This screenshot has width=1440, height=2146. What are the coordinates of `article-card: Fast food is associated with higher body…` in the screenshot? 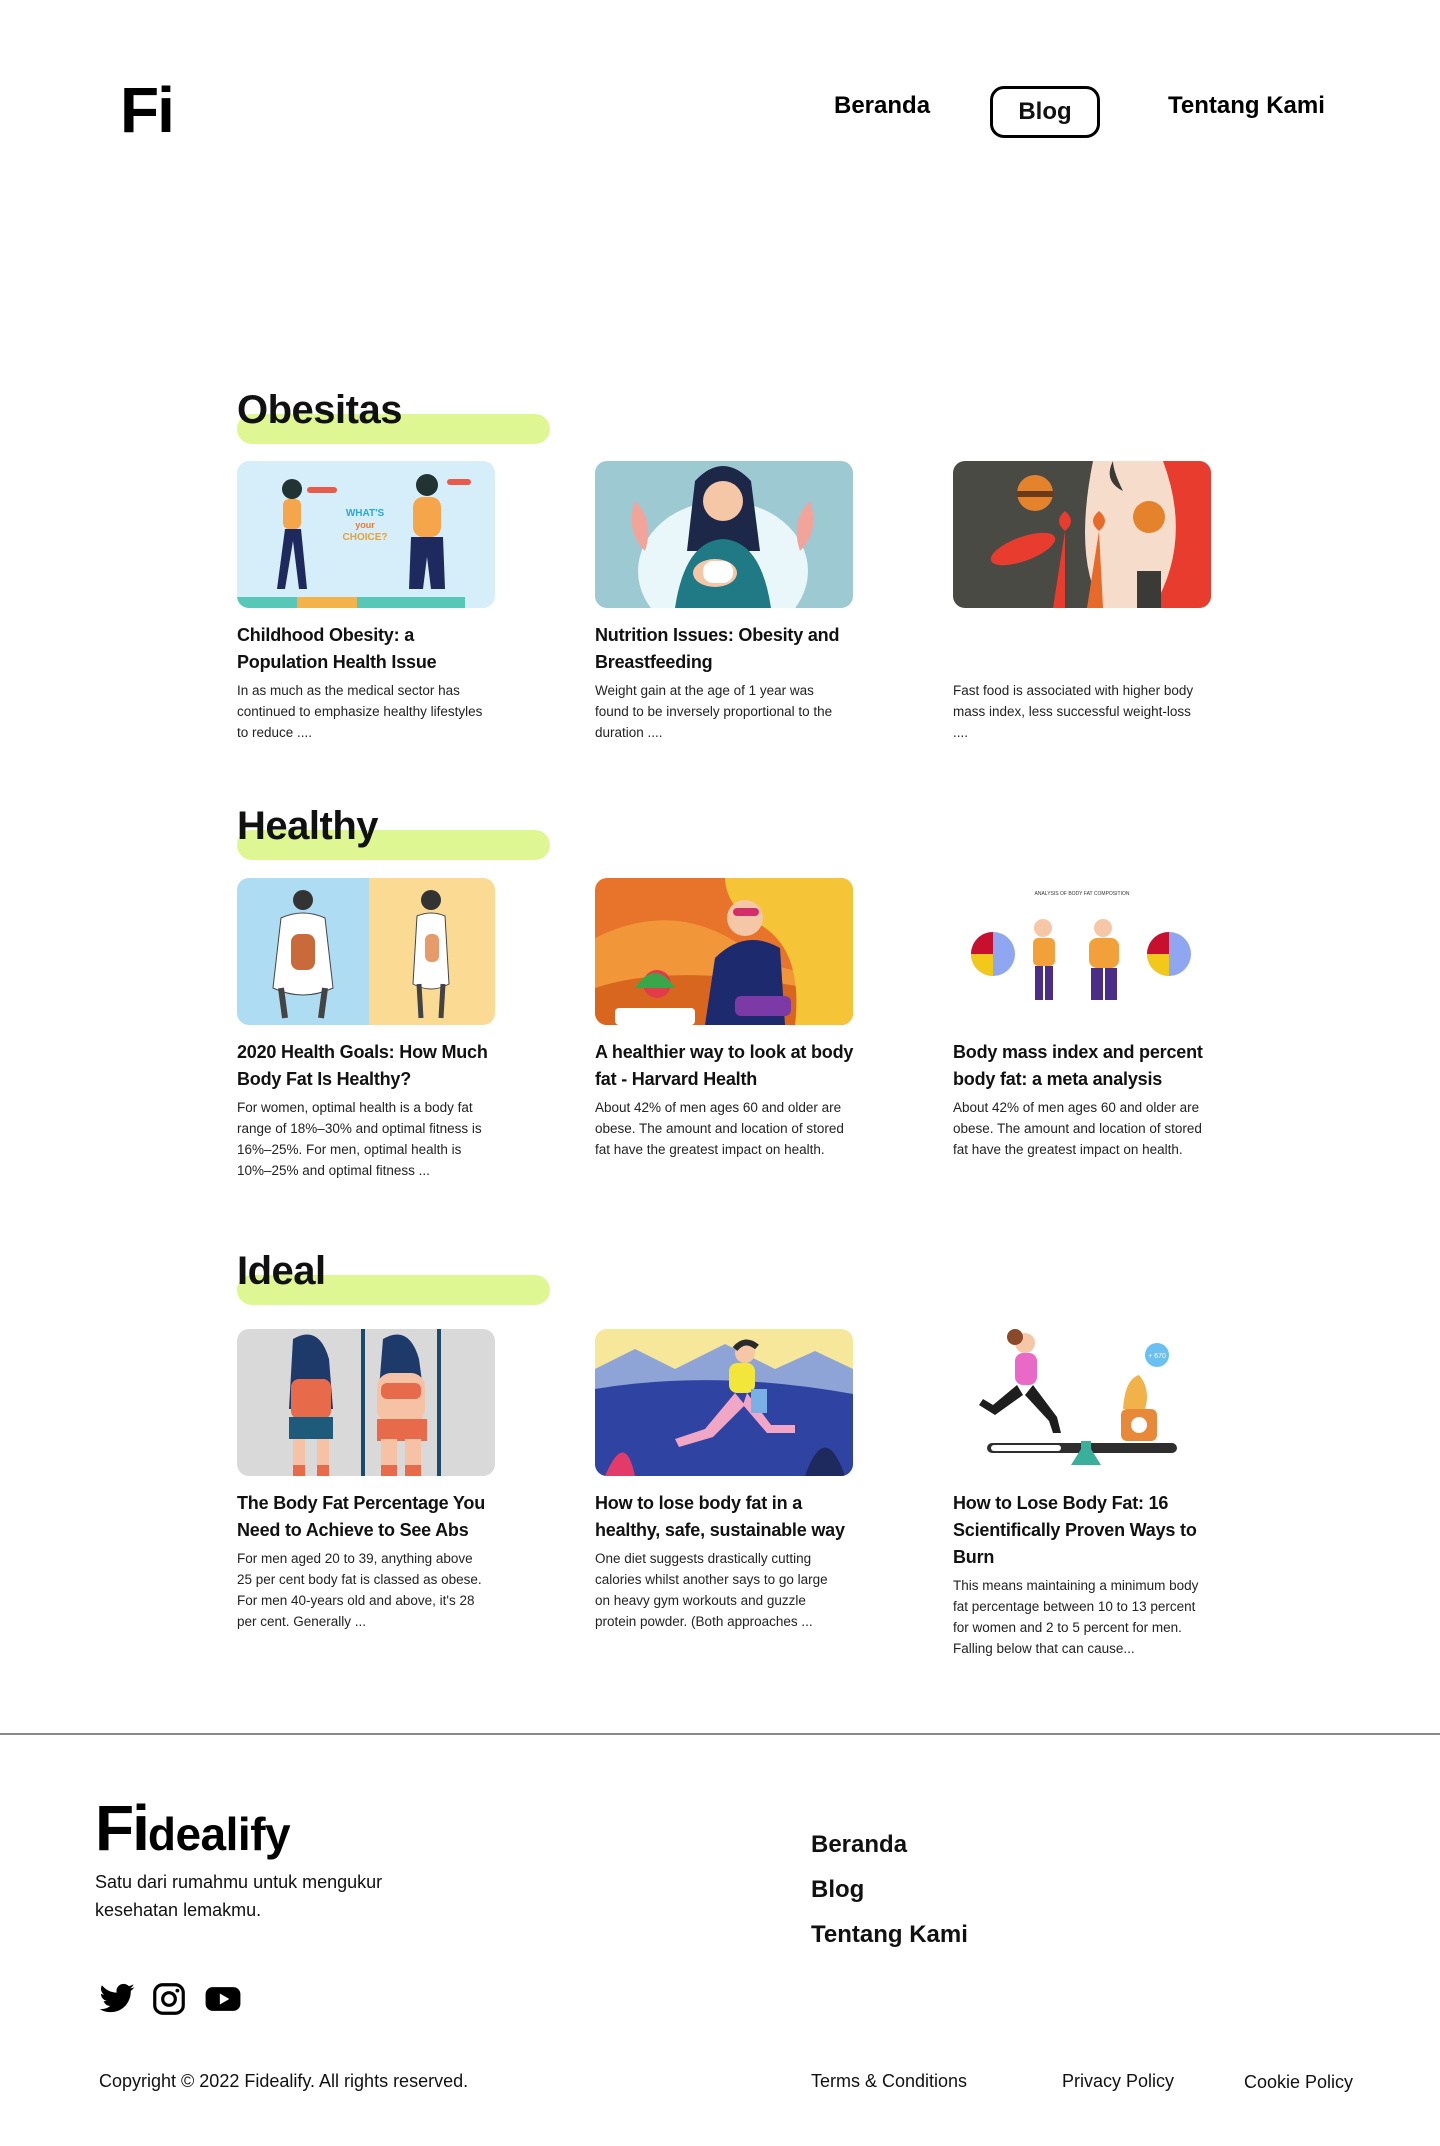 It's located at (1088, 602).